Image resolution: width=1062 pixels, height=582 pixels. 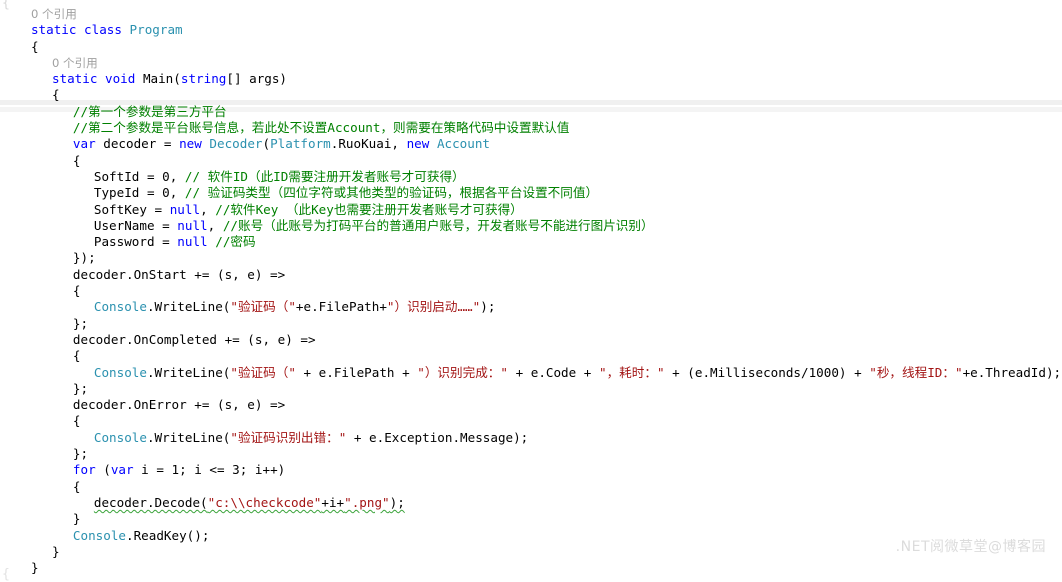 I want to click on code-token: "秒，线程ID：", so click(x=916, y=372).